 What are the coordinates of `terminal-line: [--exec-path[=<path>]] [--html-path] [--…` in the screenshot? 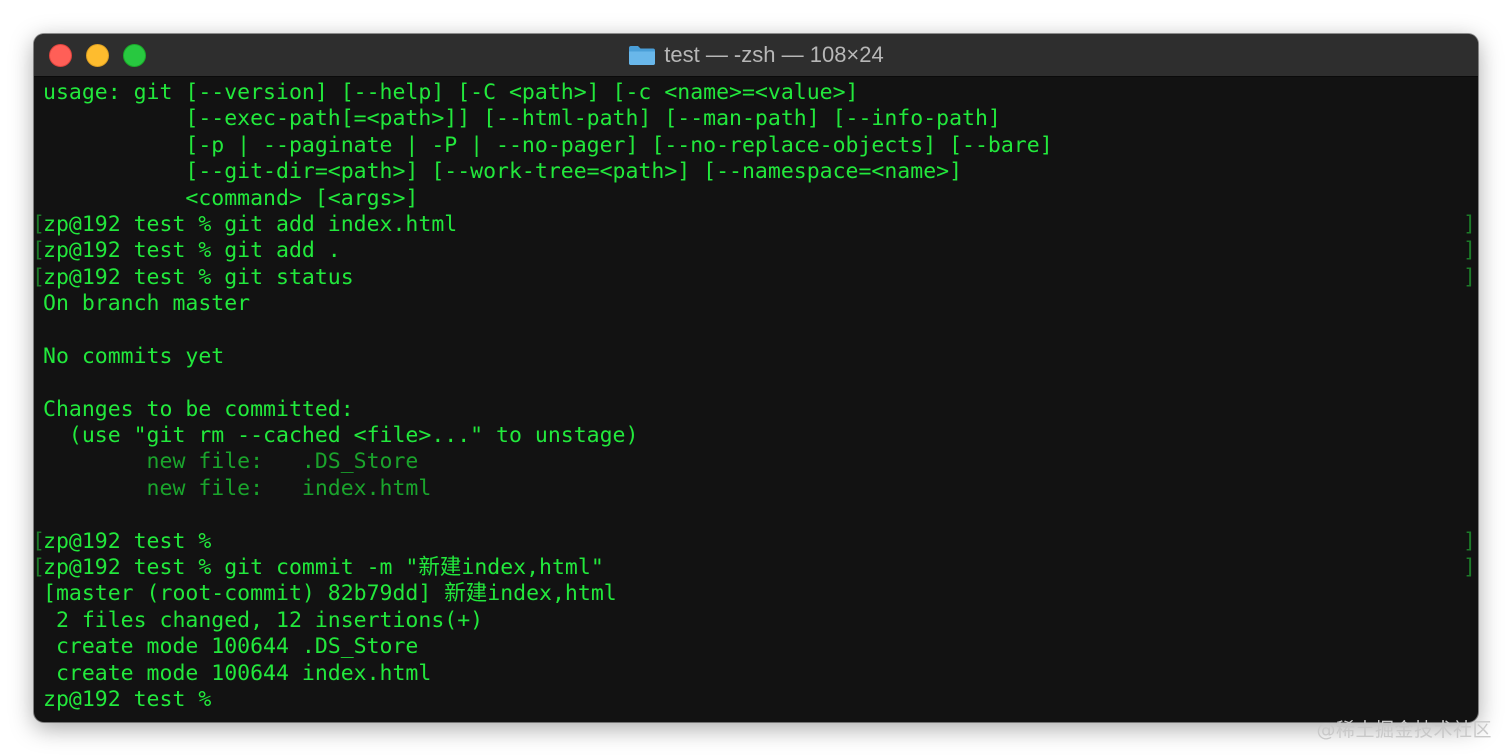 It's located at (756, 119).